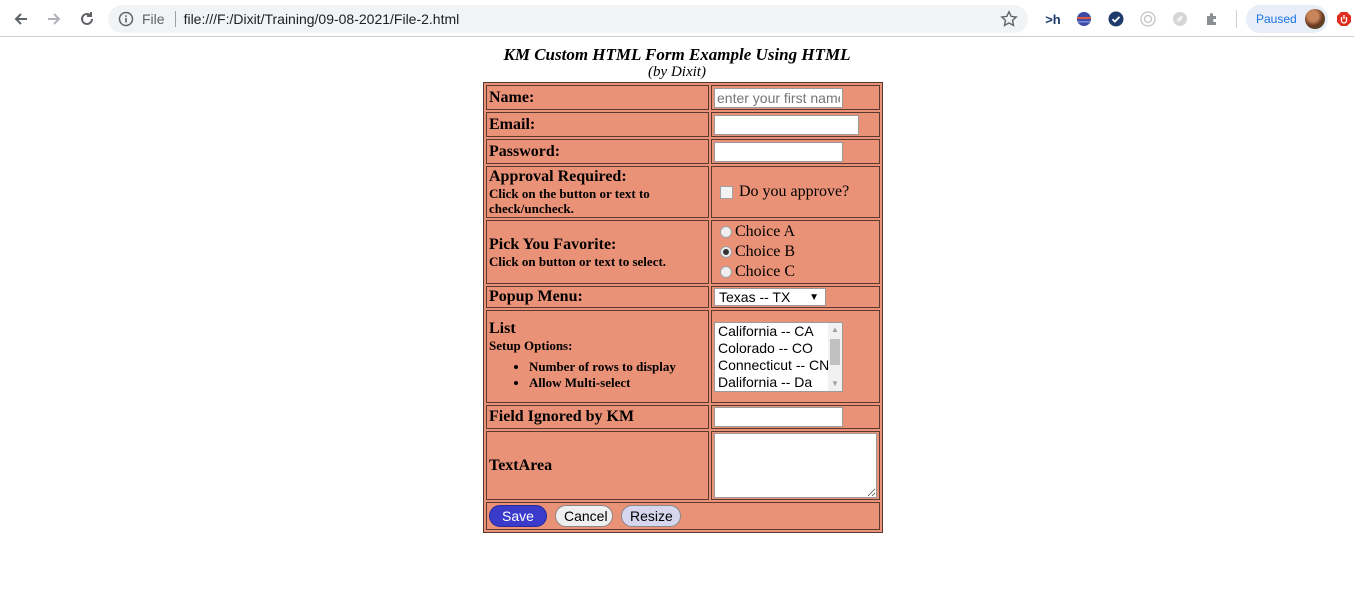 This screenshot has height=607, width=1354. What do you see at coordinates (795, 232) in the screenshot?
I see `radio-option-a: Choice A` at bounding box center [795, 232].